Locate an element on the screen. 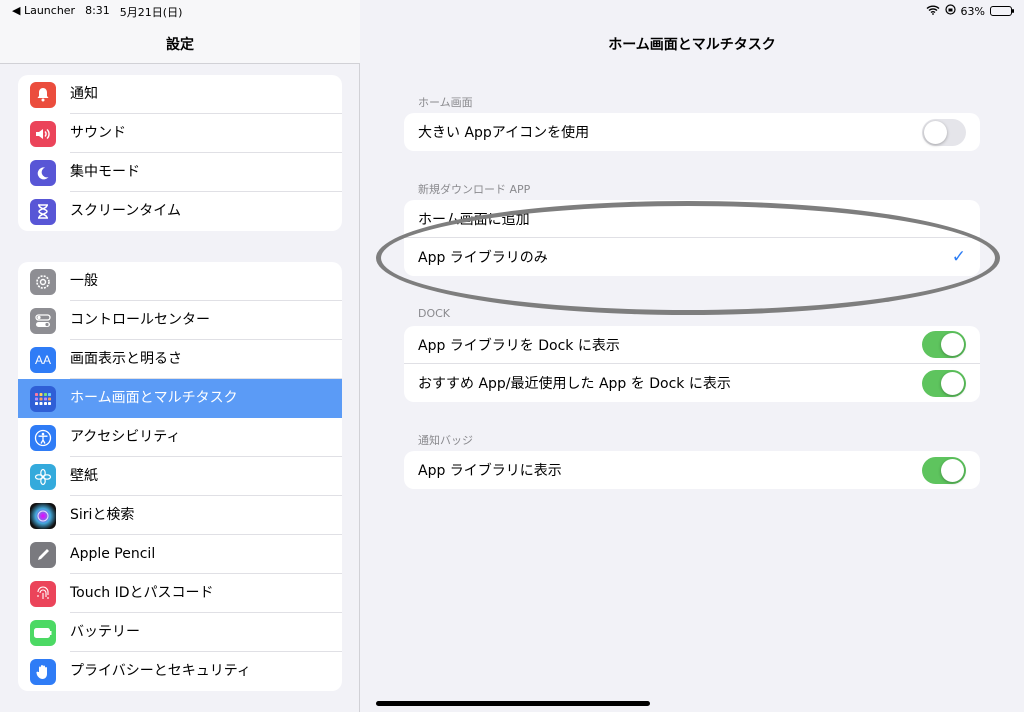 This screenshot has height=712, width=1024. sidebar-item-label: バッテリー is located at coordinates (206, 632).